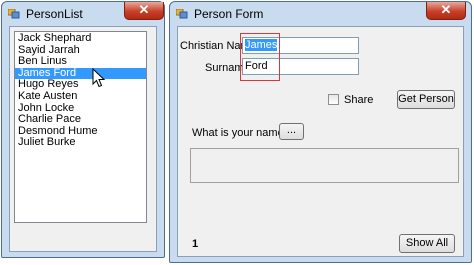  I want to click on counter-label: 1, so click(195, 244).